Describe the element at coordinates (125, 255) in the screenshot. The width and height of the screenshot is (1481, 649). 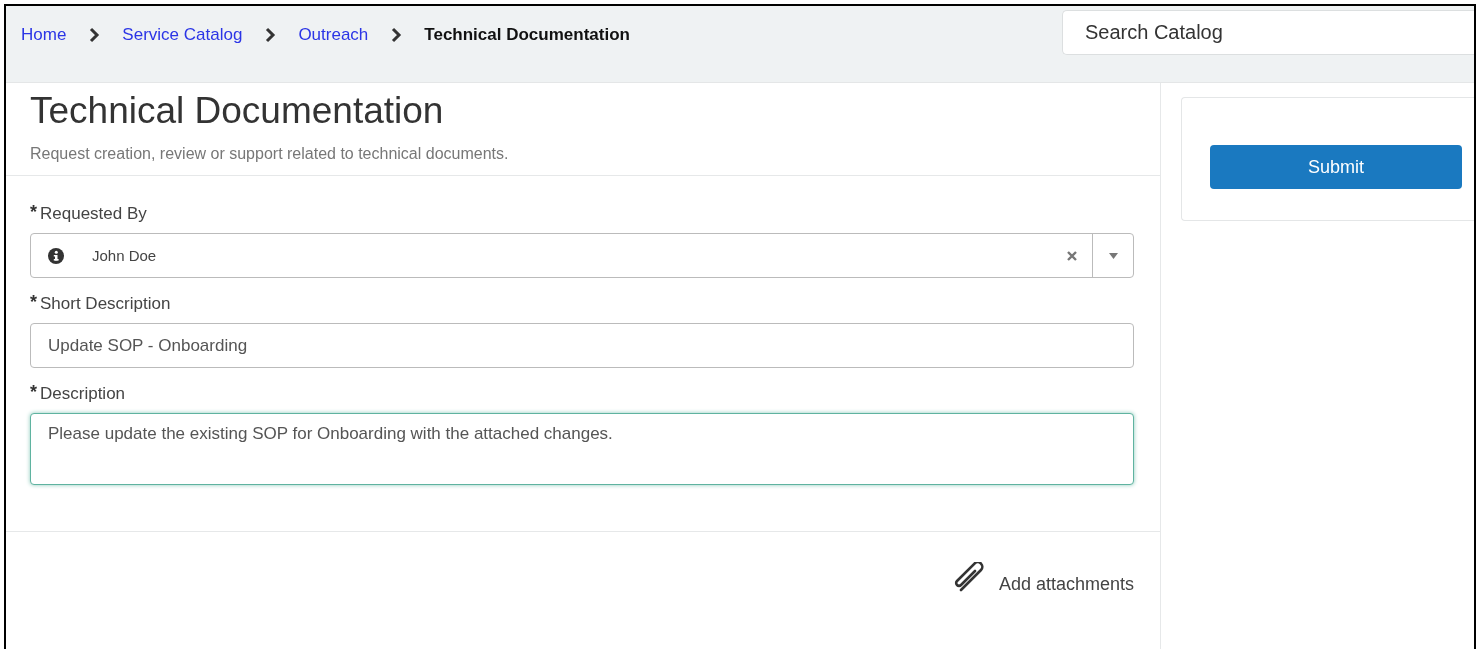
I see `field-value: John Doe` at that location.